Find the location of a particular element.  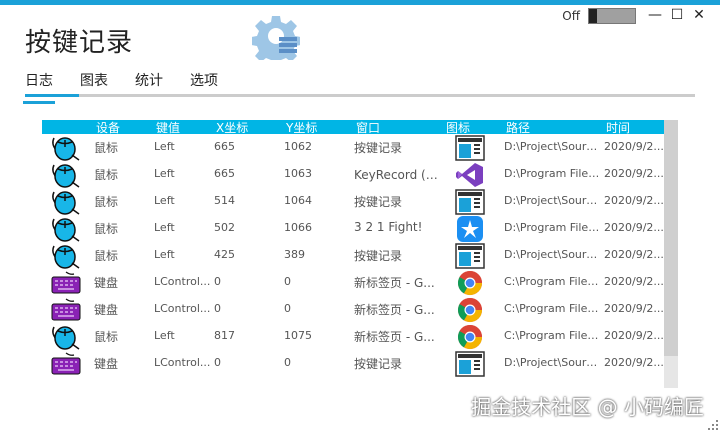

cell-y: 1075 is located at coordinates (298, 335).